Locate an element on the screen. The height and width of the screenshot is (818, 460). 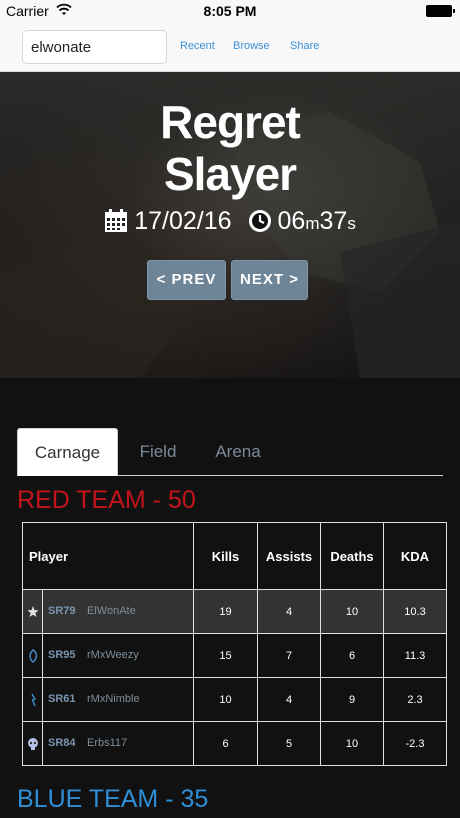
swirl-emblem-icon is located at coordinates (33, 656).